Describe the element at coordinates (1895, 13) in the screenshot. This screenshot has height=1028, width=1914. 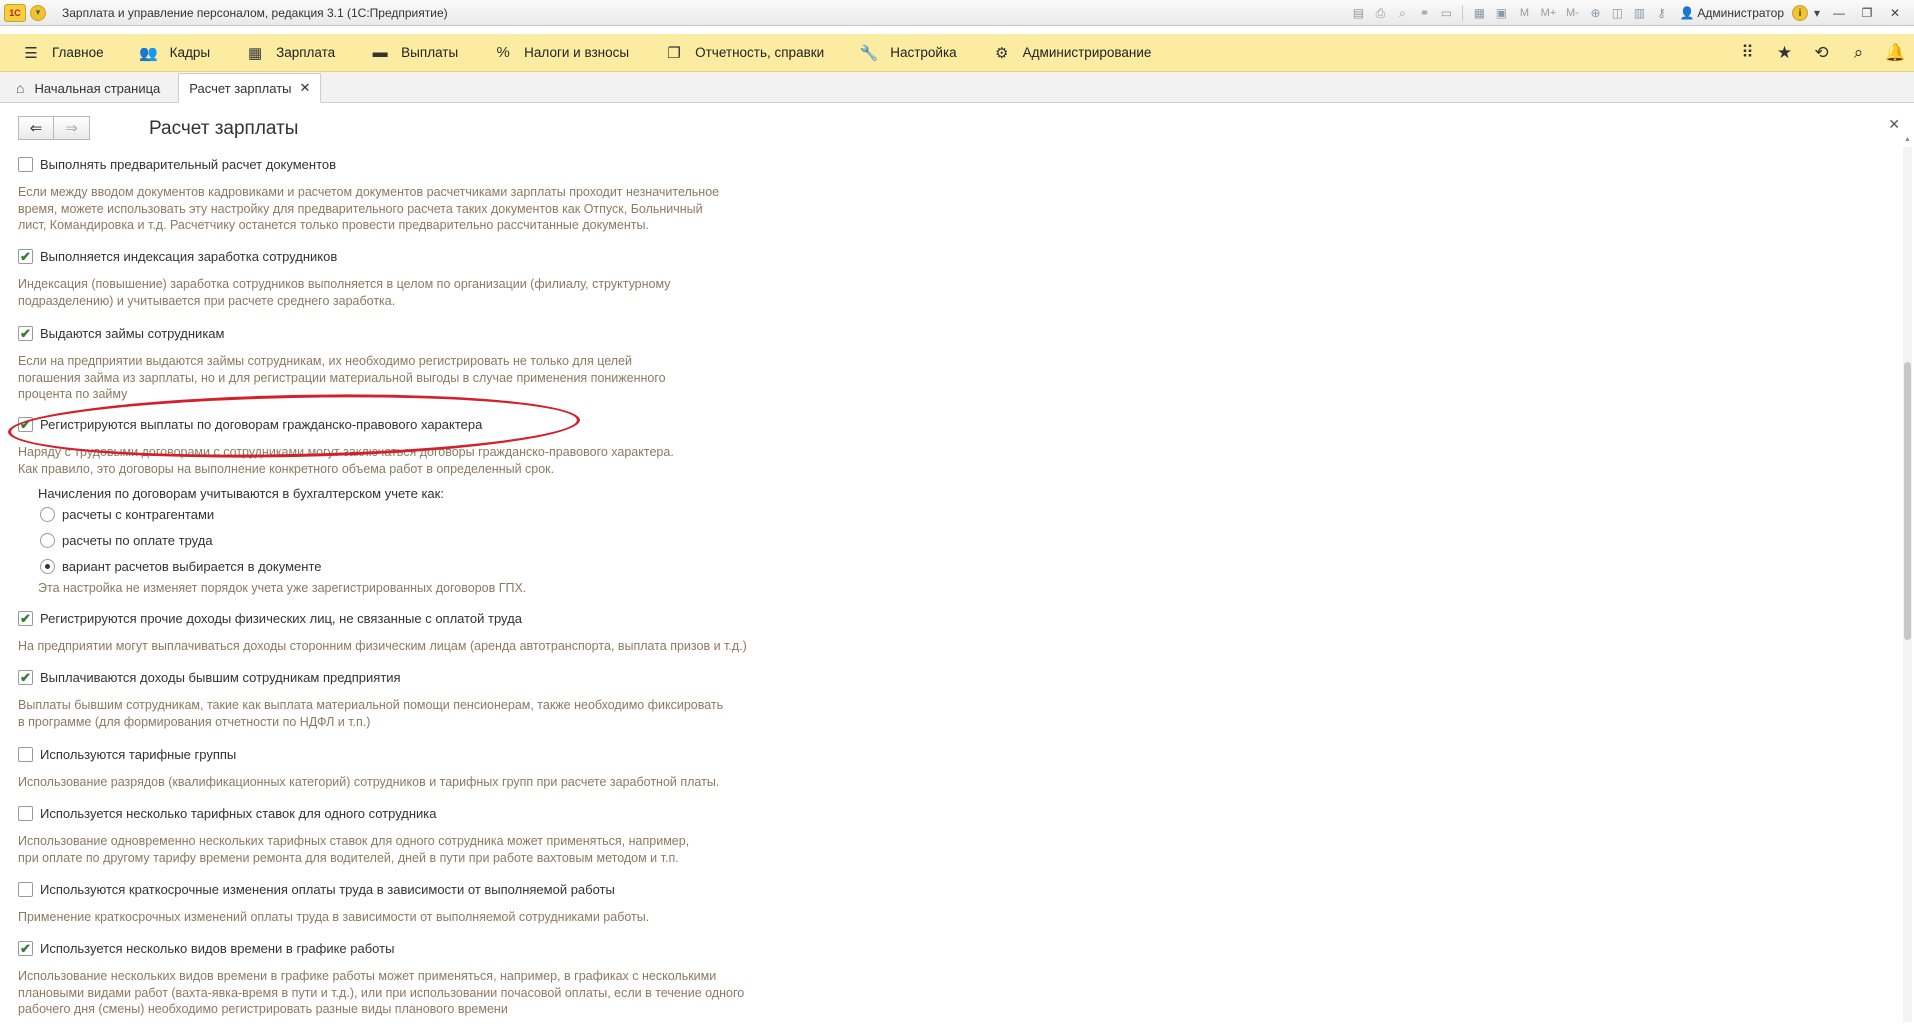
I see `close-window-button: ✕` at that location.